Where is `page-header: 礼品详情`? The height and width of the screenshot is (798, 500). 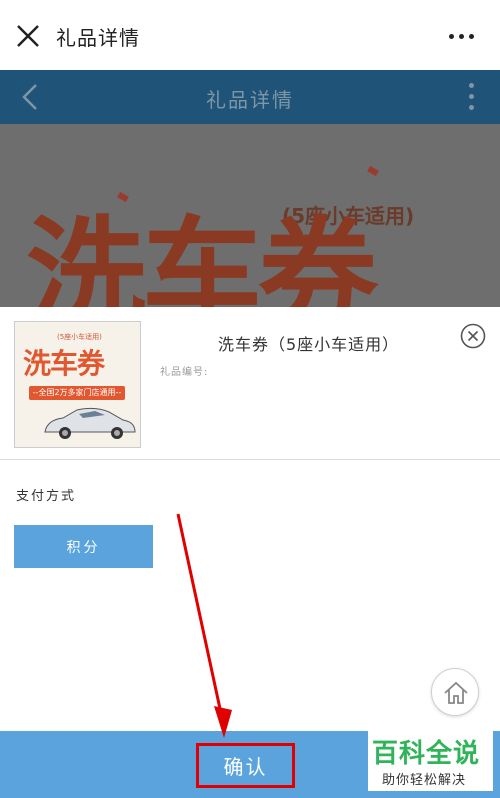
page-header: 礼品详情 is located at coordinates (250, 97).